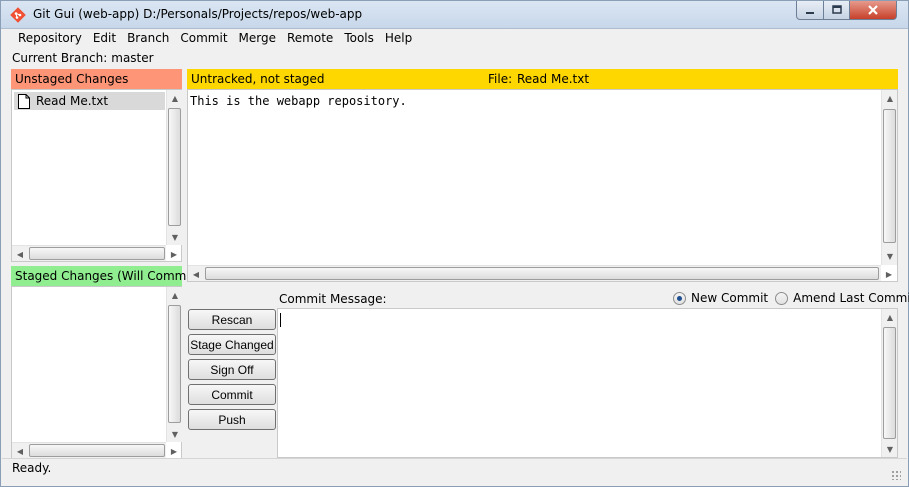  I want to click on diff-horizontal-scrollbar: ◀ ▶, so click(540, 273).